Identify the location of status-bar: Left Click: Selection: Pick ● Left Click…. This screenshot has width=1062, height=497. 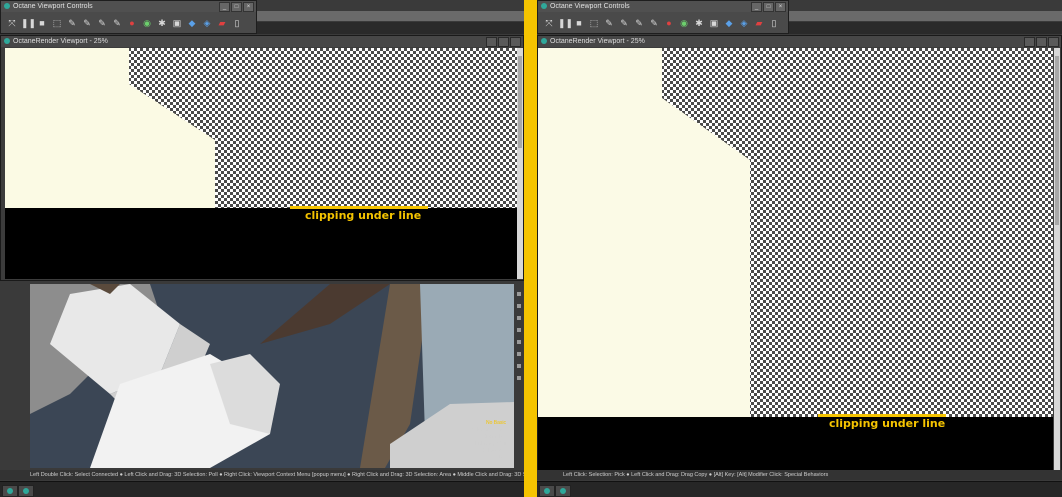
(799, 475).